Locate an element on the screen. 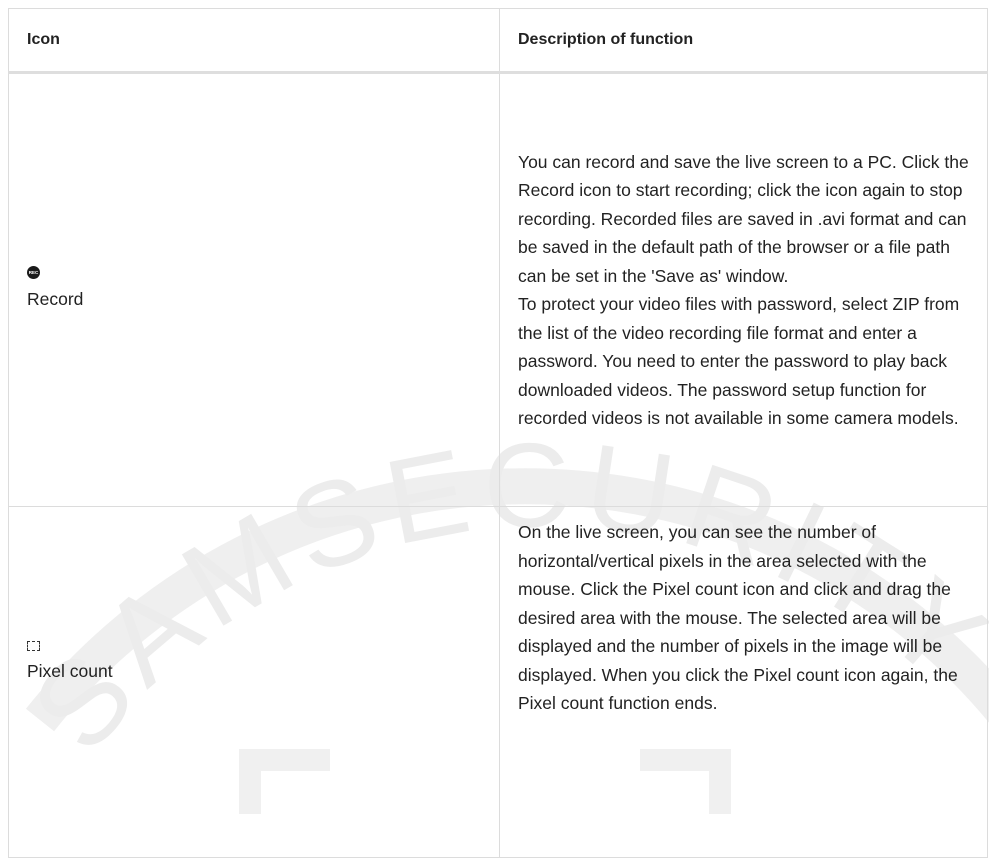  header-description: Description of function is located at coordinates (743, 41).